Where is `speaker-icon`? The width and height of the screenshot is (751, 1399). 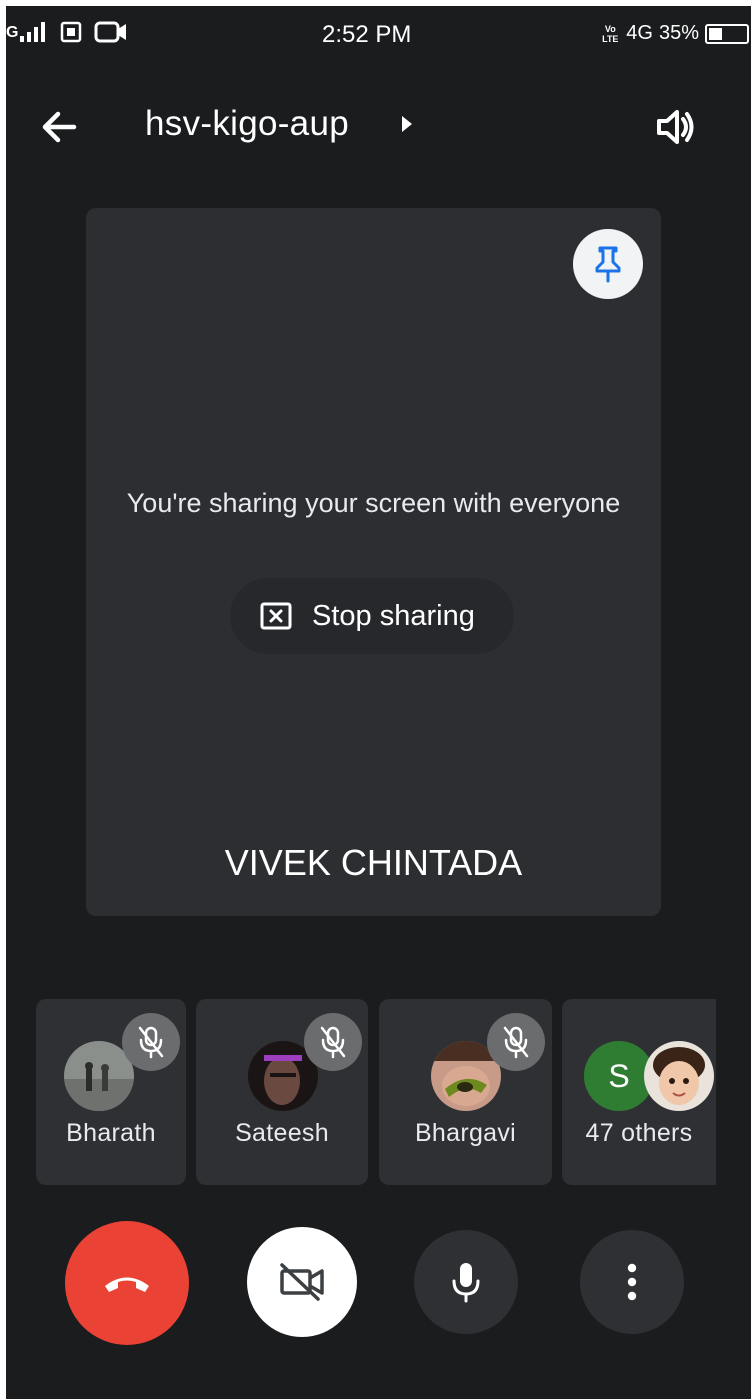
speaker-icon is located at coordinates (675, 127).